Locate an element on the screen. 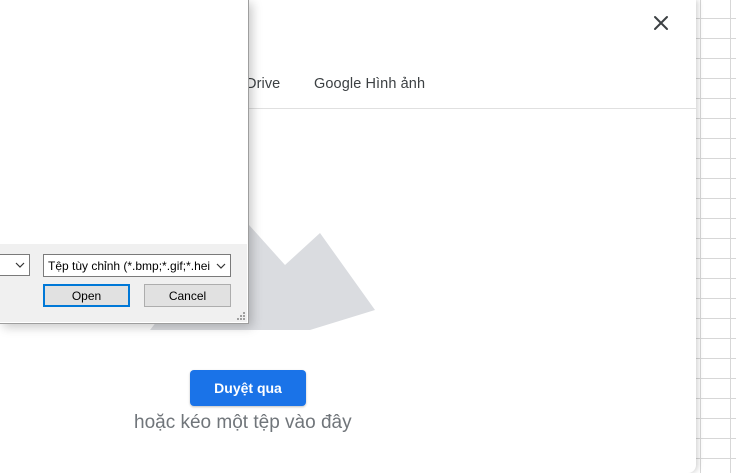 This screenshot has height=473, width=736. file-type-filter-select: Tệp tùy chỉnh (*.bmp;*.gif;*.hei is located at coordinates (137, 265).